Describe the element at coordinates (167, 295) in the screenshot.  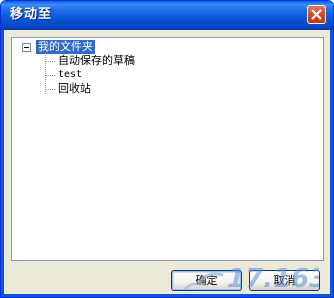
I see `window-frame-bottom` at that location.